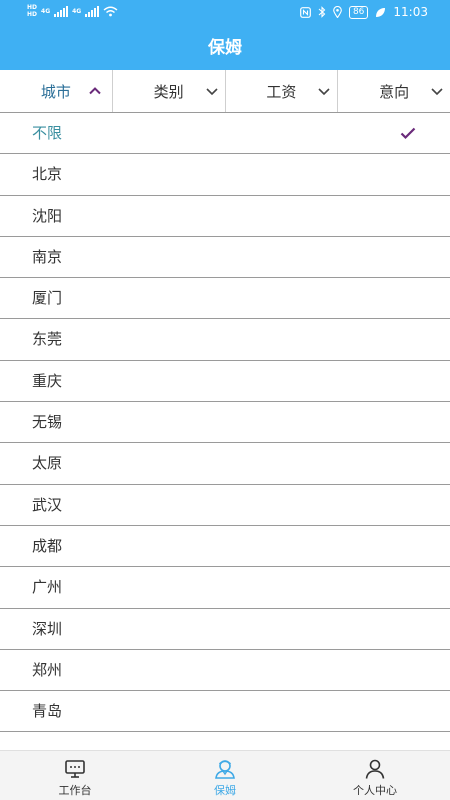 This screenshot has height=800, width=450. I want to click on filter-tab-intention-label: 意向, so click(394, 91).